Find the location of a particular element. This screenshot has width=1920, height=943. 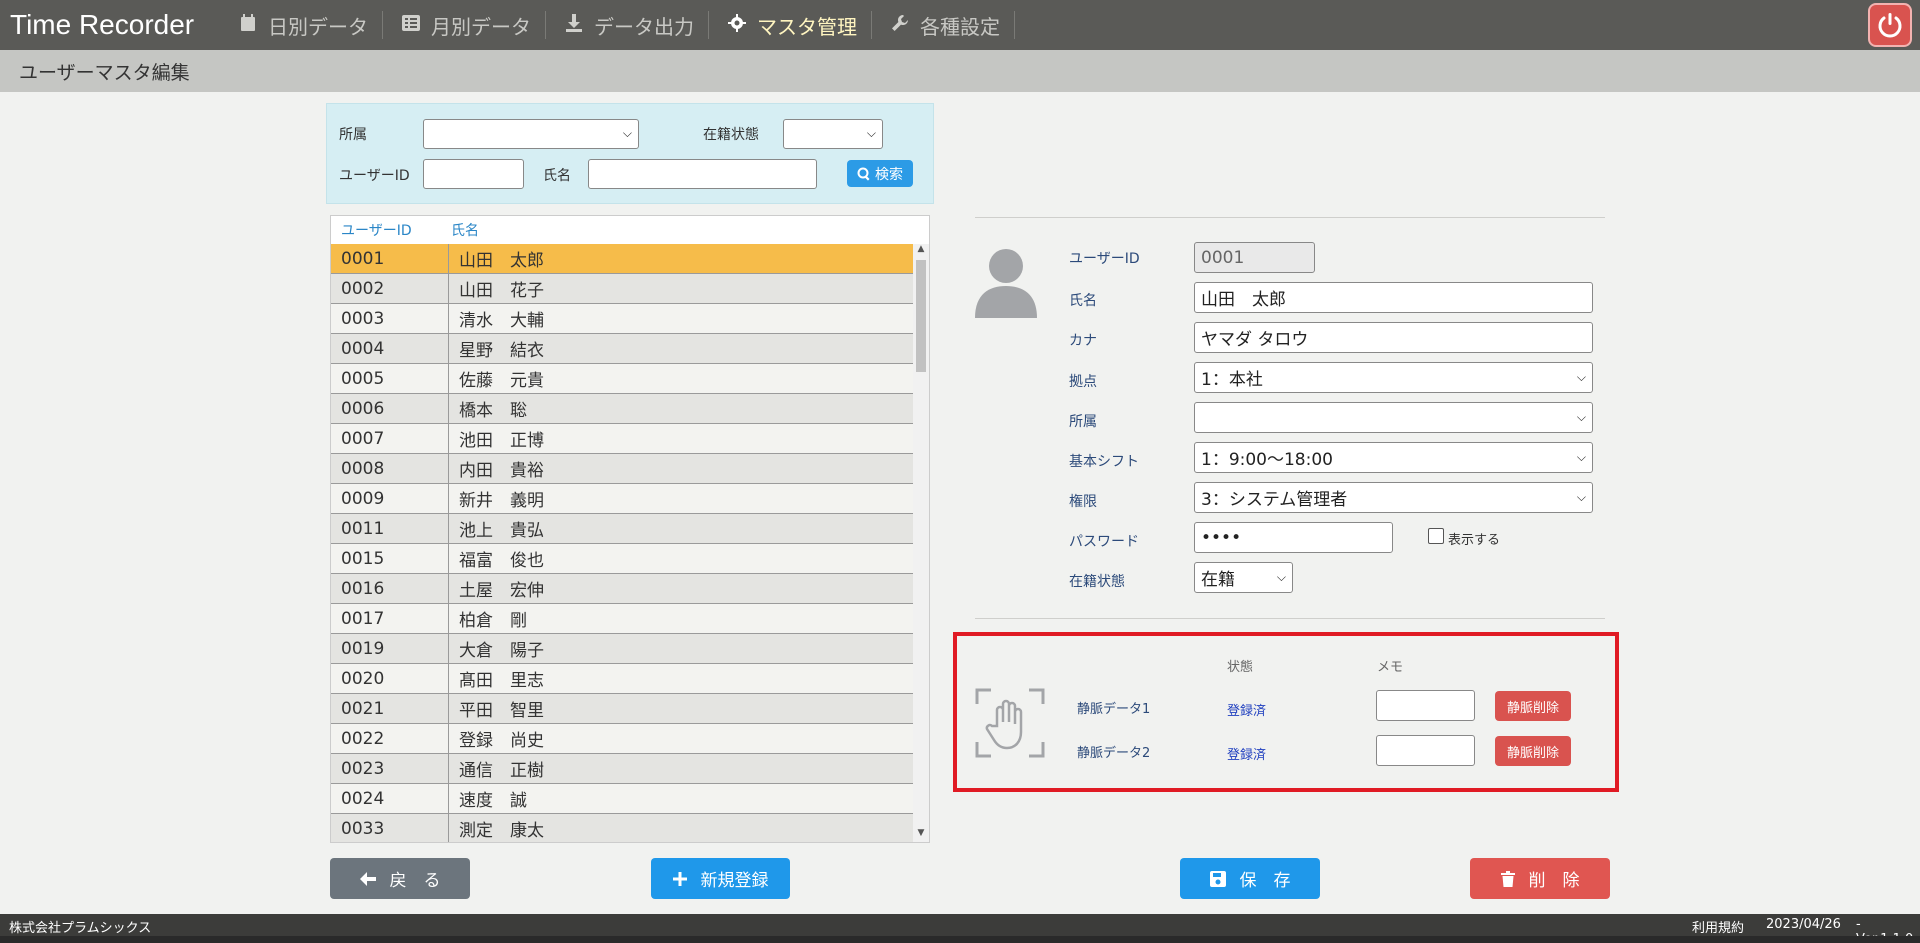

vein-data-1-label: 静脈データ1 is located at coordinates (1114, 709).